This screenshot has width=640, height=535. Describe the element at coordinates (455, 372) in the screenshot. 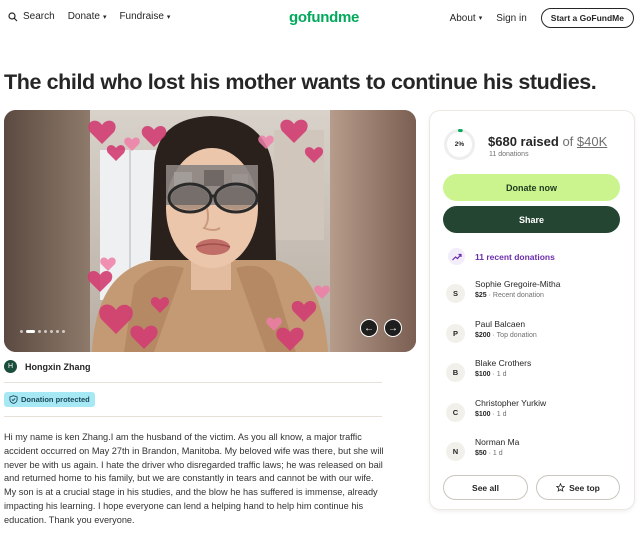

I see `donor-avatar: B` at that location.